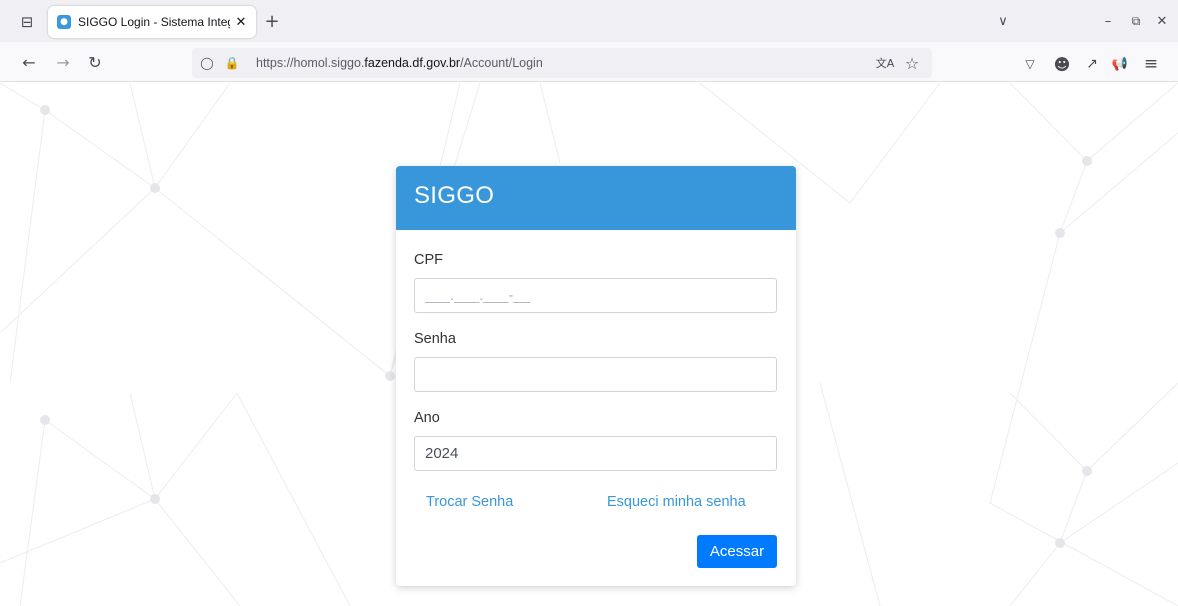 This screenshot has height=606, width=1178. What do you see at coordinates (63, 62) in the screenshot?
I see `forward-icon: →` at bounding box center [63, 62].